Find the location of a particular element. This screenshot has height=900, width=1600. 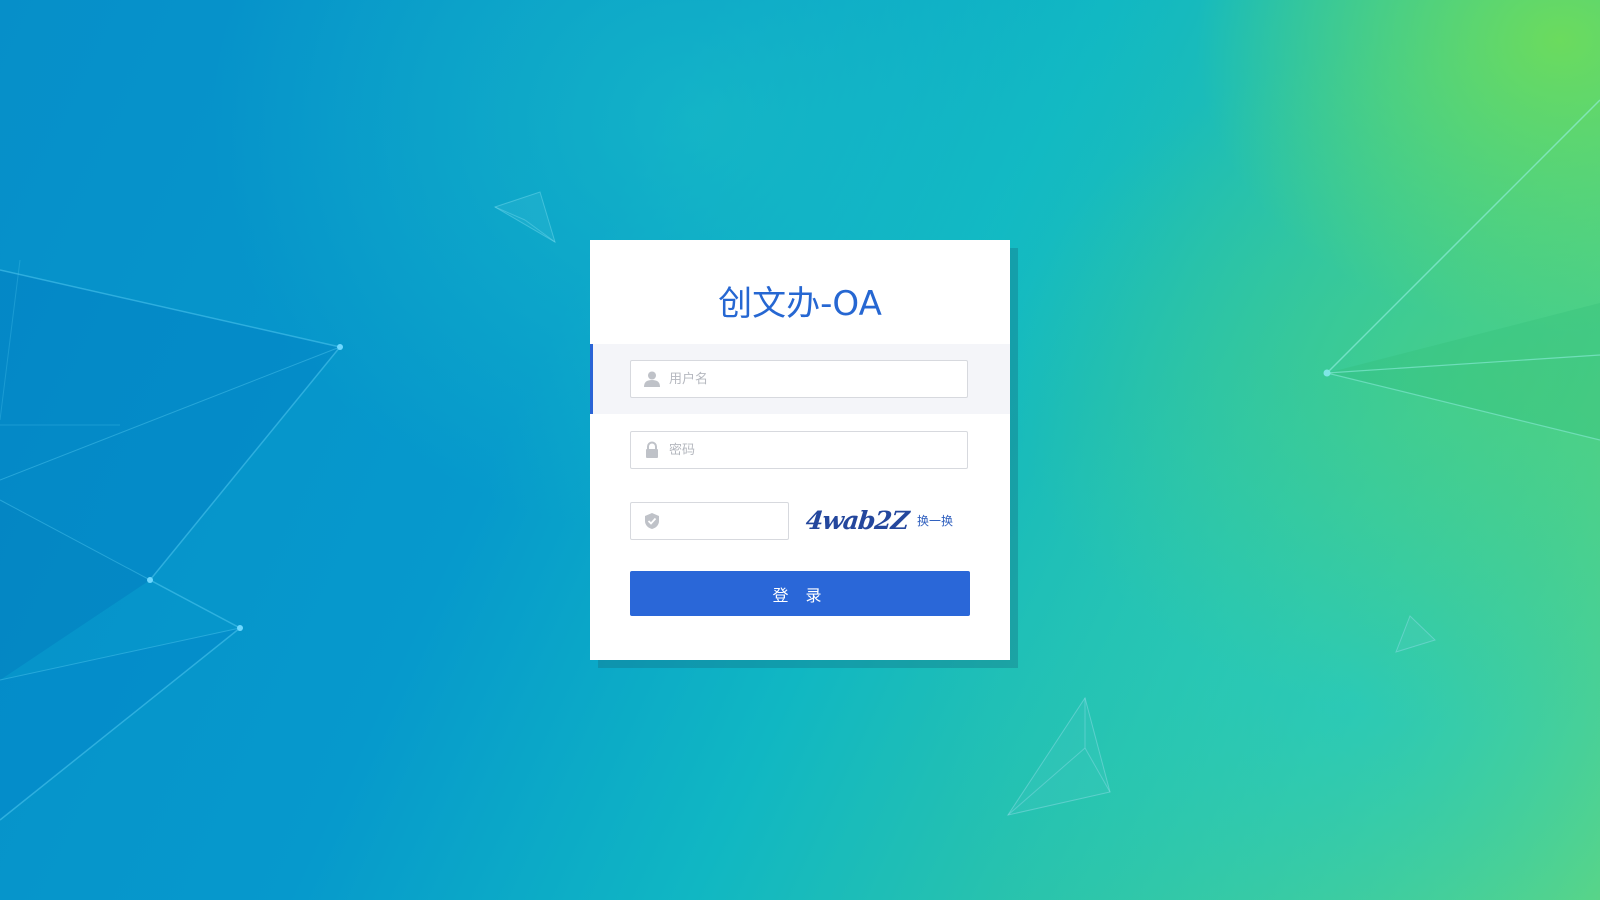

password-input is located at coordinates (814, 450).